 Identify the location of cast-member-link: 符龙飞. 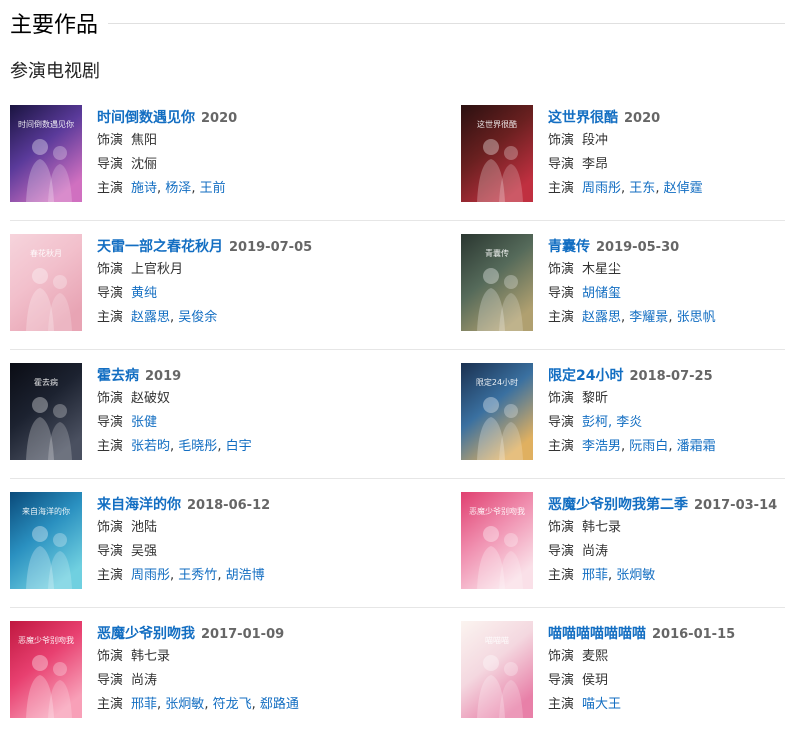
(232, 704).